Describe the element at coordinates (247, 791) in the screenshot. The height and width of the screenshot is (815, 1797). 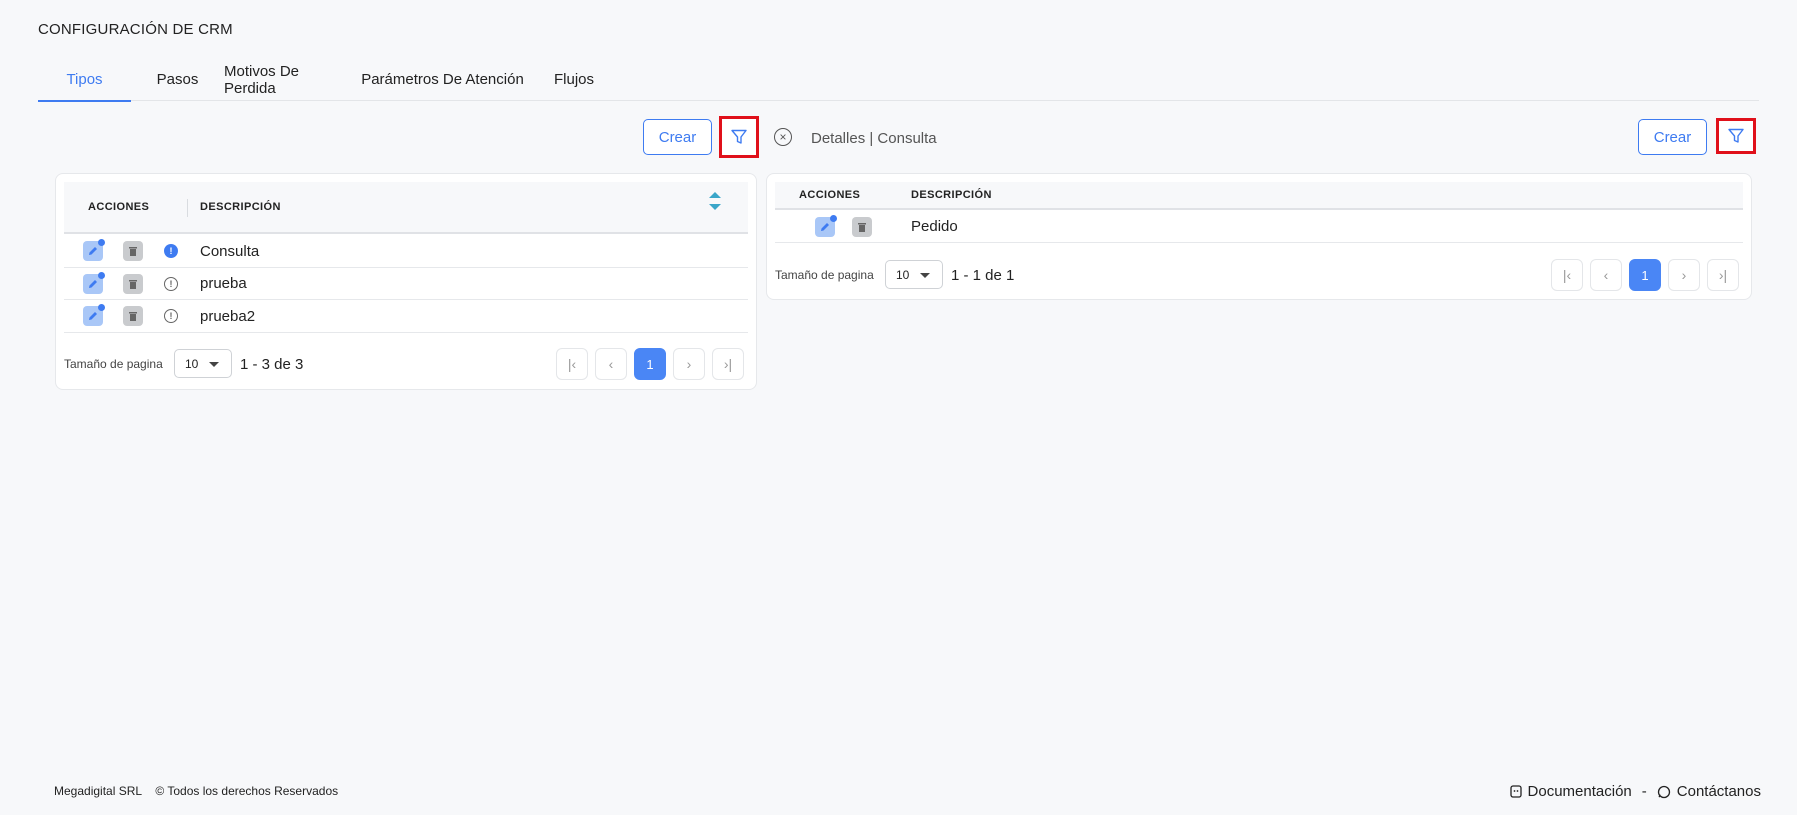
I see `footer-rights: © Todos los derechos Reservados` at that location.